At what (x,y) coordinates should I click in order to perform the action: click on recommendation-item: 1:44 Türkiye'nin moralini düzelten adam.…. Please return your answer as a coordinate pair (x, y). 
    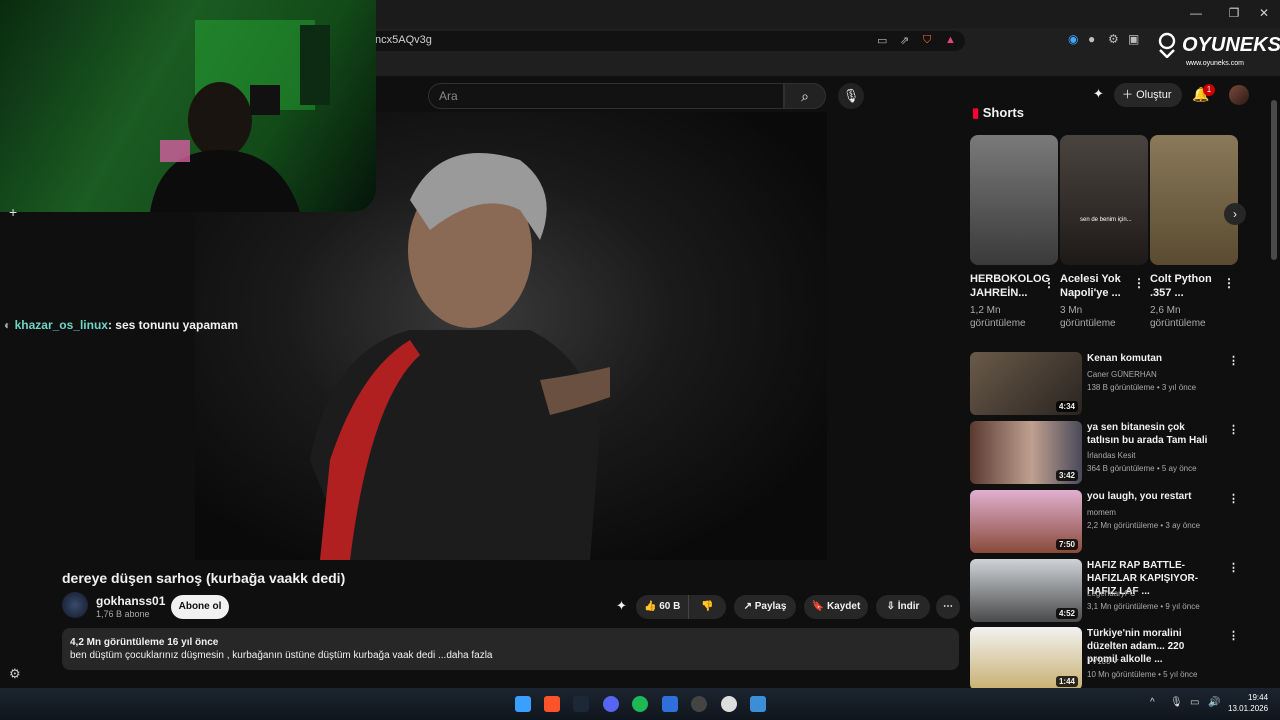
    Looking at the image, I should click on (1104, 659).